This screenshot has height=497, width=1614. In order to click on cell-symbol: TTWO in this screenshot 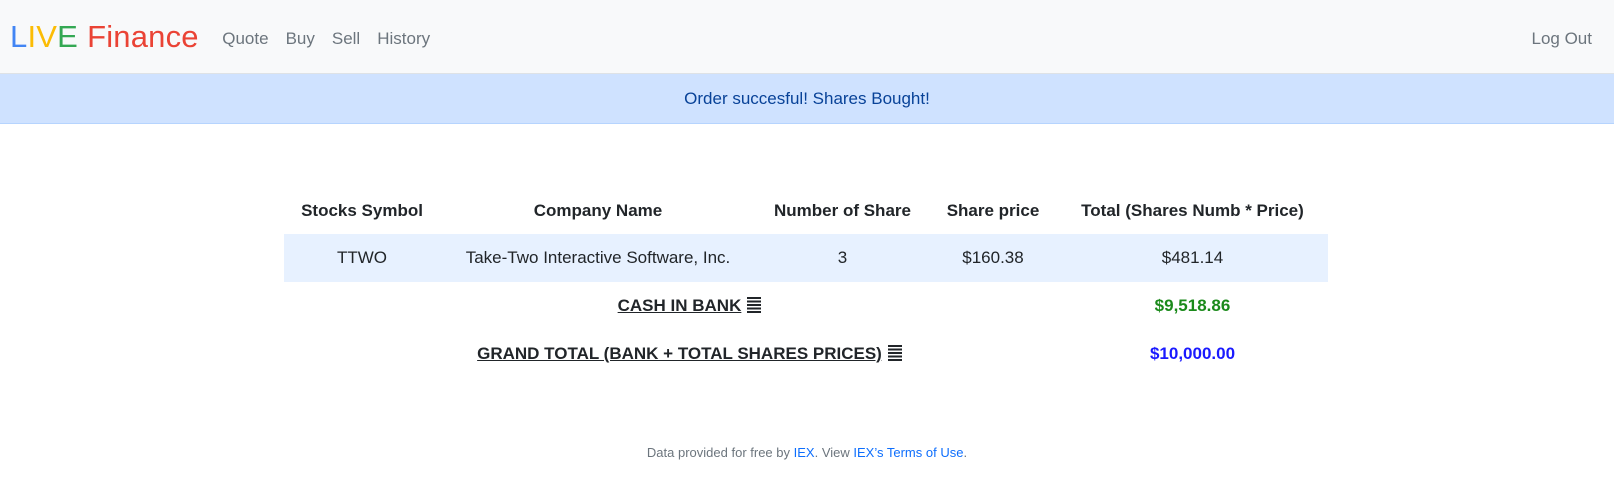, I will do `click(362, 258)`.